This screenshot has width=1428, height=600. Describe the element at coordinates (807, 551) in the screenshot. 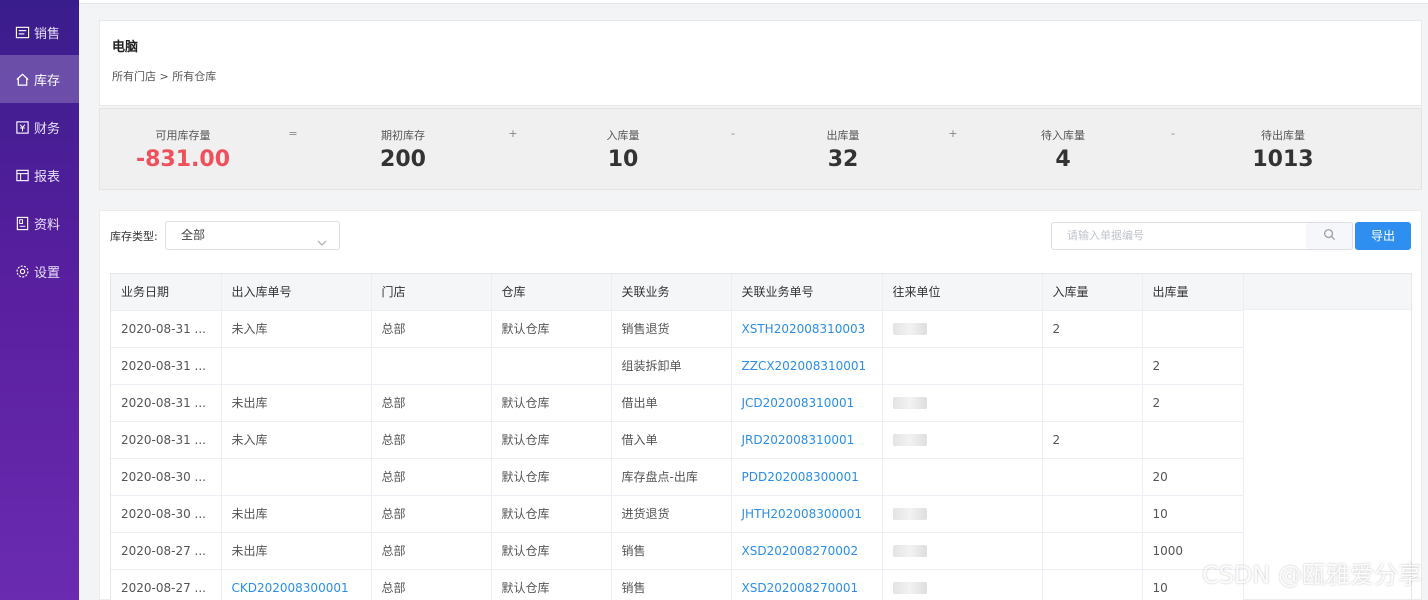

I see `cell-related-doc-link: XSD202008270002` at that location.